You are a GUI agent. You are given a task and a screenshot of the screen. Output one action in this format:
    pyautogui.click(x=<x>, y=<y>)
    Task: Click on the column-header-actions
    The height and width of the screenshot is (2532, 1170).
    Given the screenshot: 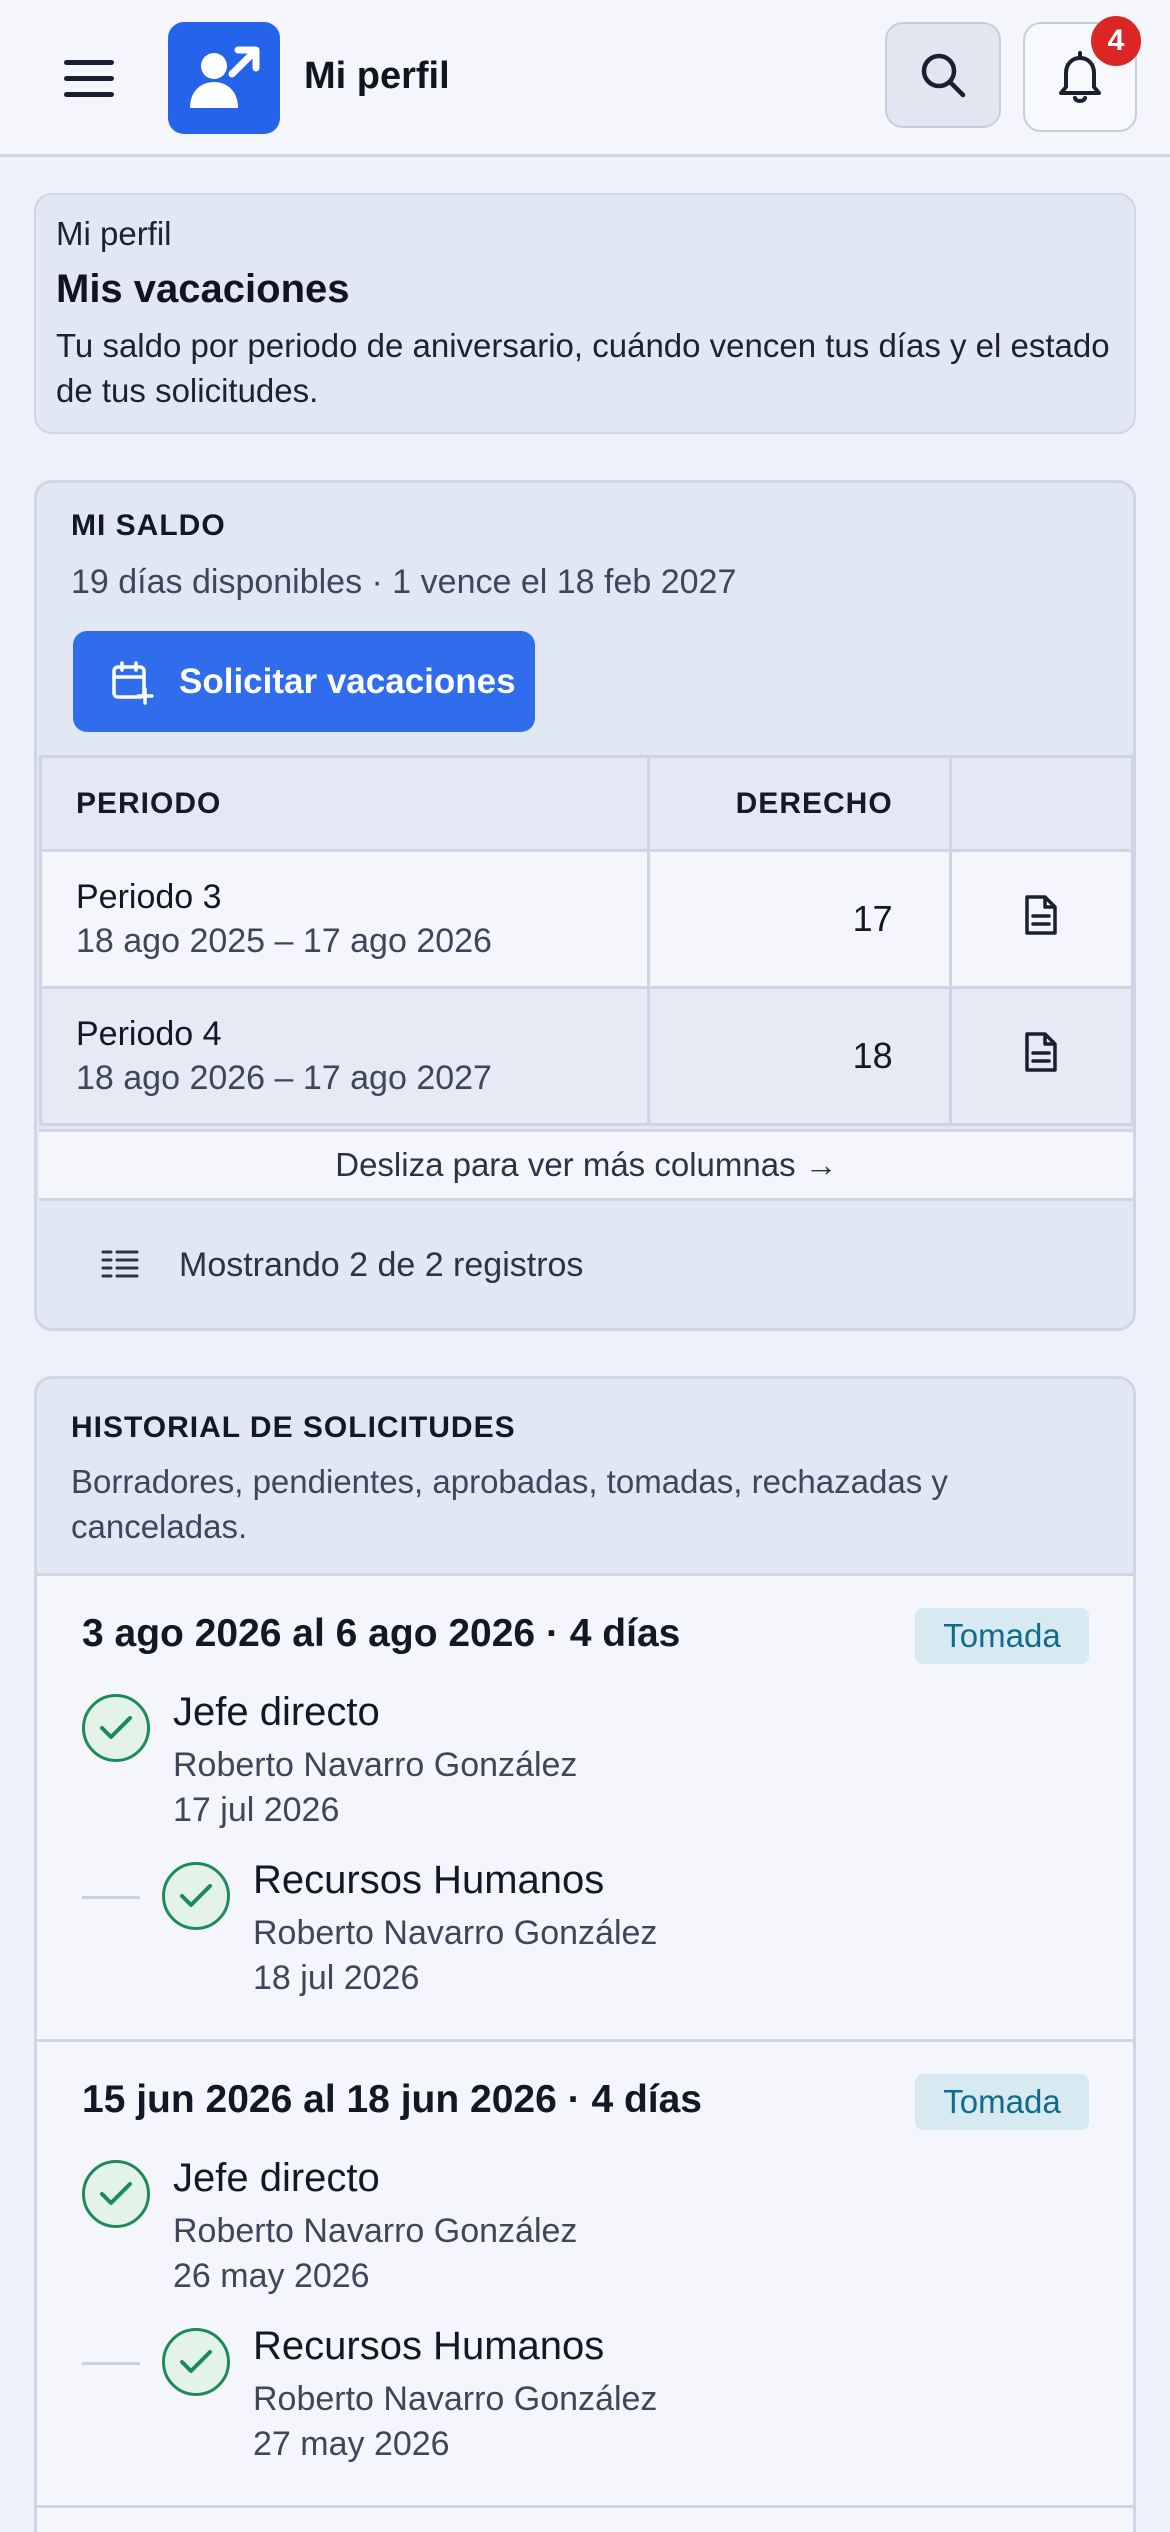 What is the action you would take?
    pyautogui.click(x=1040, y=803)
    